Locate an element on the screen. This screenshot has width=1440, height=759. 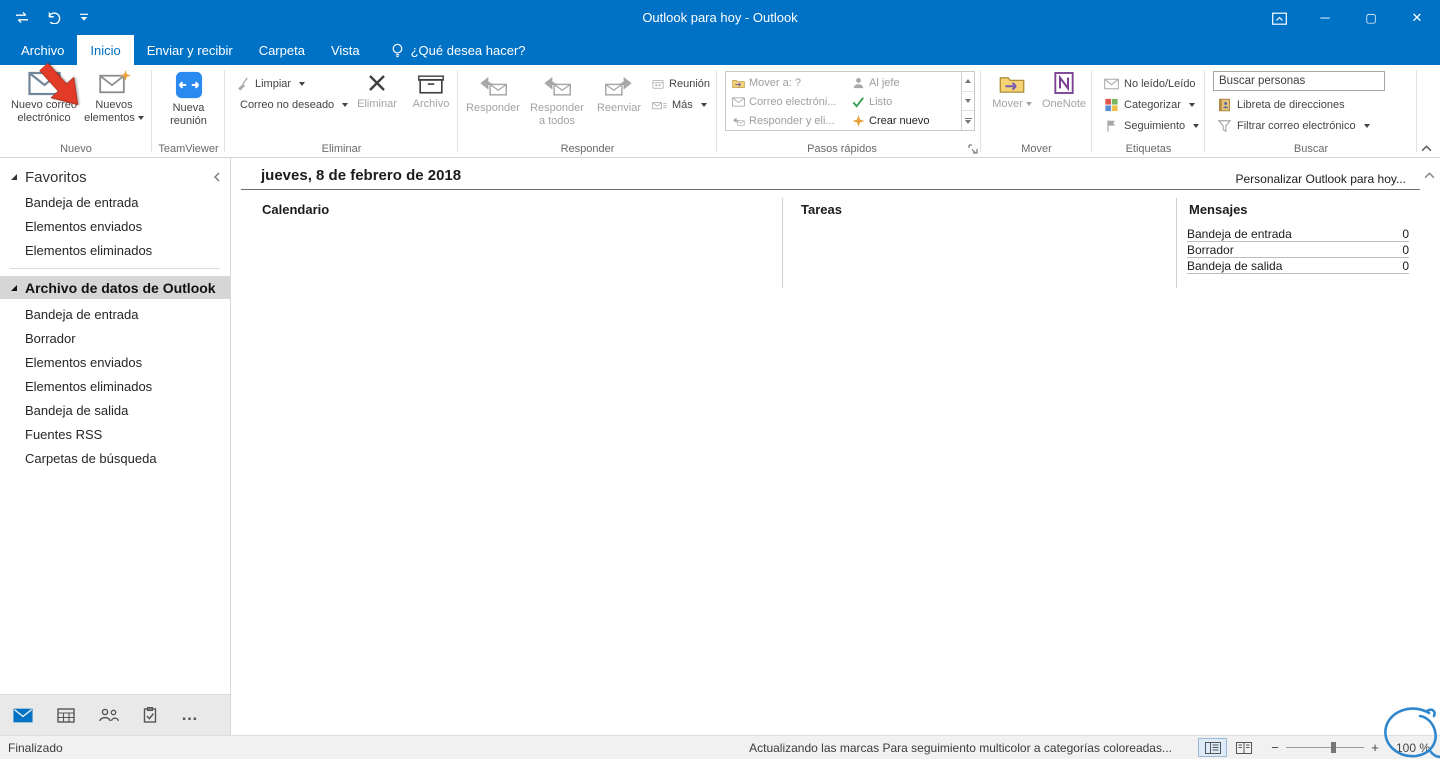
undo-button is located at coordinates (54, 17).